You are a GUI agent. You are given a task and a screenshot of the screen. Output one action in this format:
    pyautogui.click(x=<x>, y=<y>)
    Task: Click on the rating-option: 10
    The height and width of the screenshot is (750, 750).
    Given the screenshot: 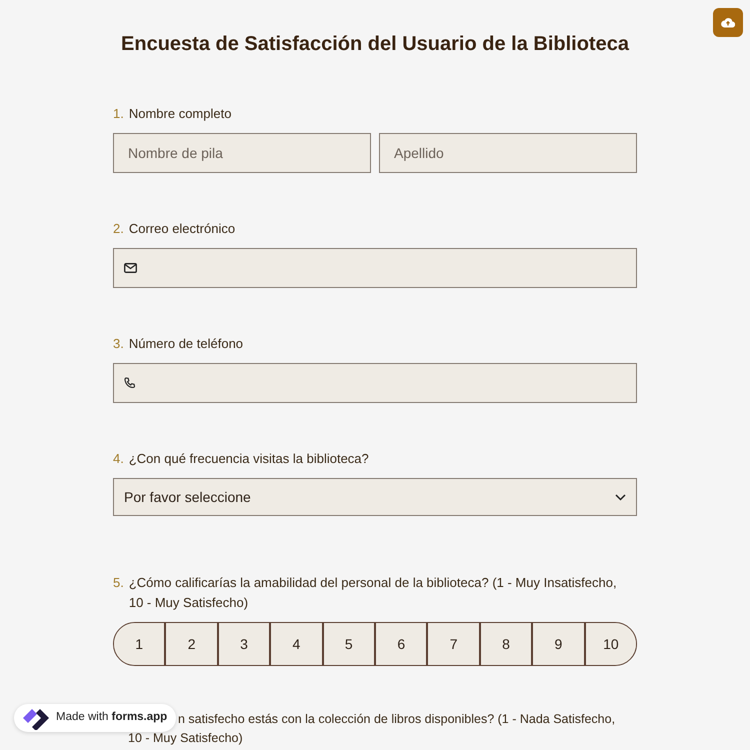 What is the action you would take?
    pyautogui.click(x=610, y=644)
    